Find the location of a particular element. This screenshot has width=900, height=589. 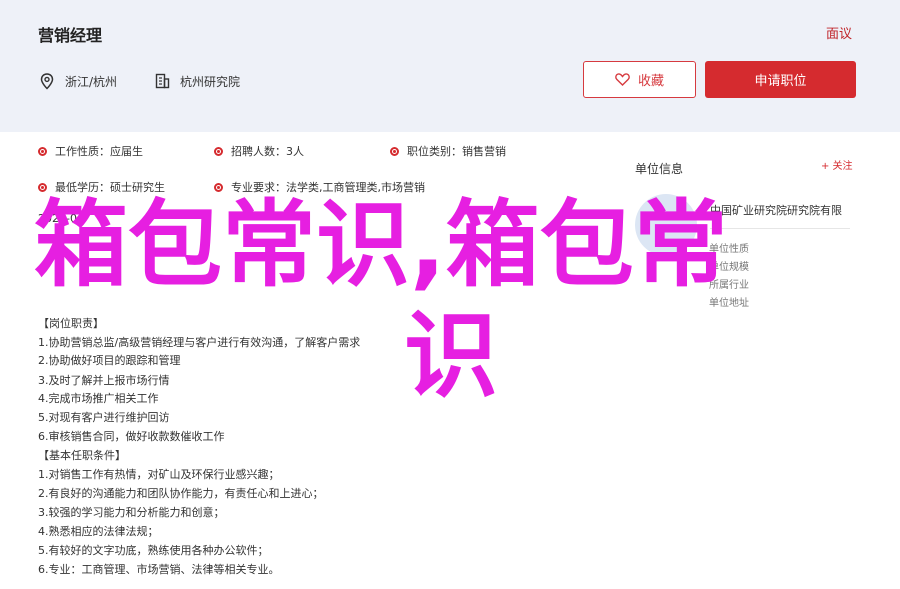

favorite-button: 收藏 is located at coordinates (639, 79).